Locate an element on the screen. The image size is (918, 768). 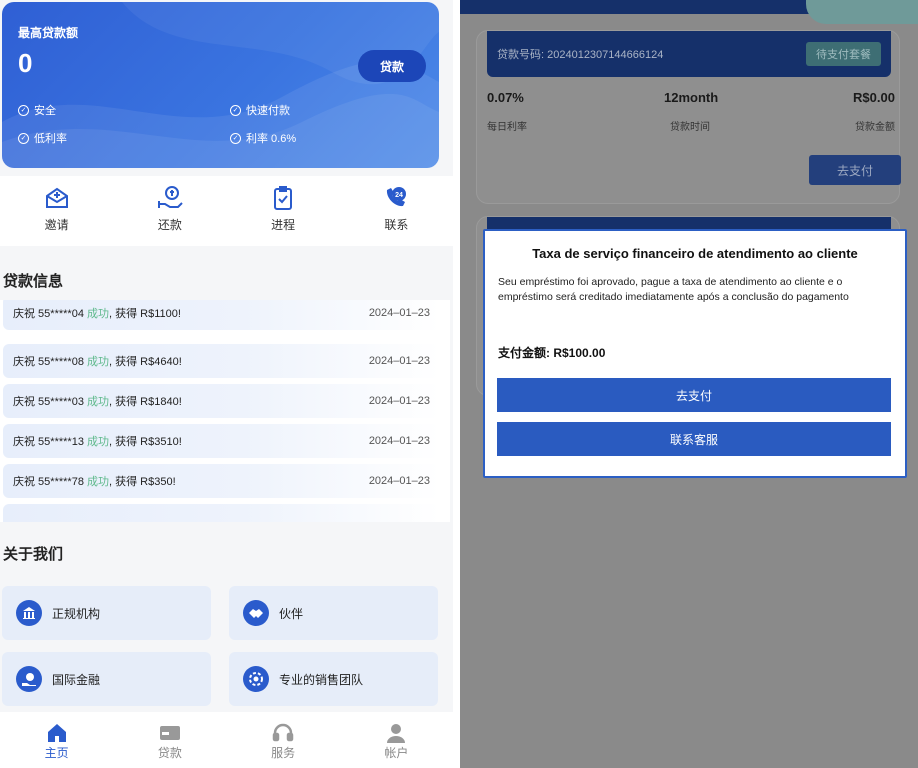
feature-rate: ✓ 利率 0.6% is located at coordinates (263, 138).